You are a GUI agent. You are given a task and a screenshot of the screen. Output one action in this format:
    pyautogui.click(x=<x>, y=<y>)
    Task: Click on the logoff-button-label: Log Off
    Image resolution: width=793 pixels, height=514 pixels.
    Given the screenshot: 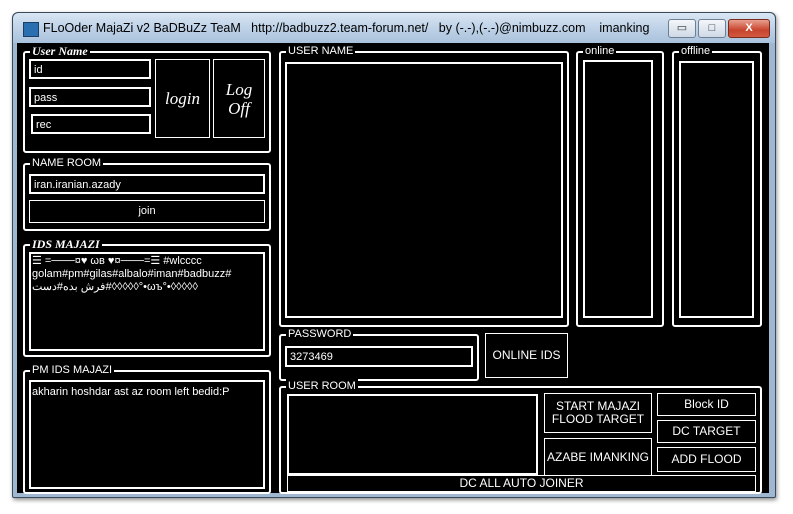 What is the action you would take?
    pyautogui.click(x=239, y=98)
    